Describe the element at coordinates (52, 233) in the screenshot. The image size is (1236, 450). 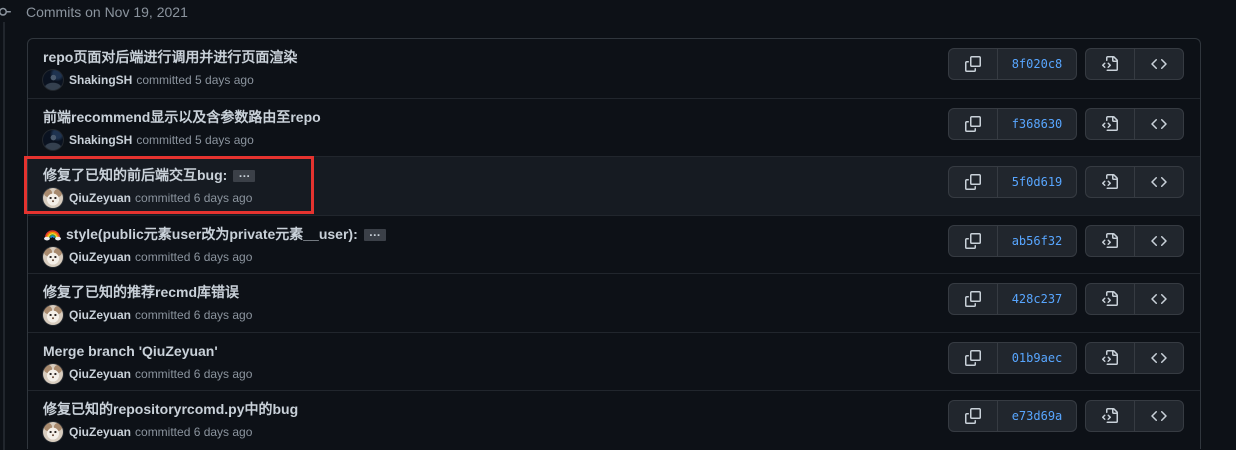
I see `rainbow-emoji-icon` at that location.